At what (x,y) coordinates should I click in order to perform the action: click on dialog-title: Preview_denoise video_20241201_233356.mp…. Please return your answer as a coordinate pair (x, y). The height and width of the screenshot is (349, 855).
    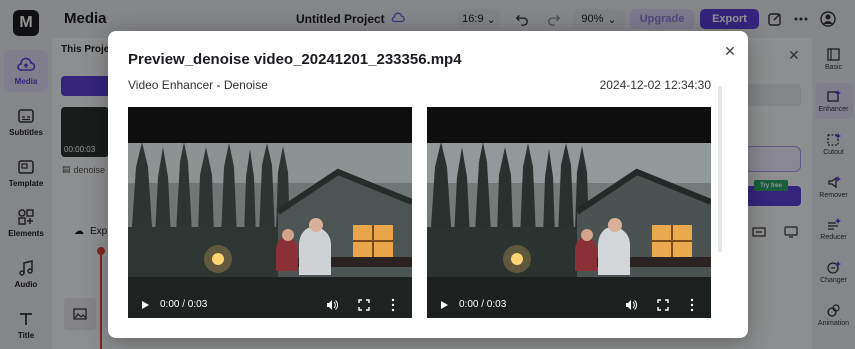
    Looking at the image, I should click on (295, 59).